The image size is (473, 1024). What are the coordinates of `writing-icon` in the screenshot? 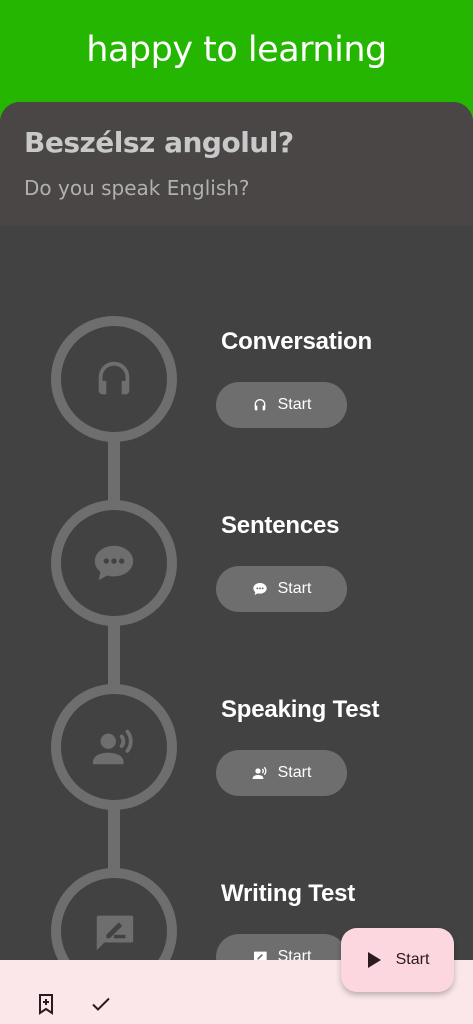 It's located at (115, 933).